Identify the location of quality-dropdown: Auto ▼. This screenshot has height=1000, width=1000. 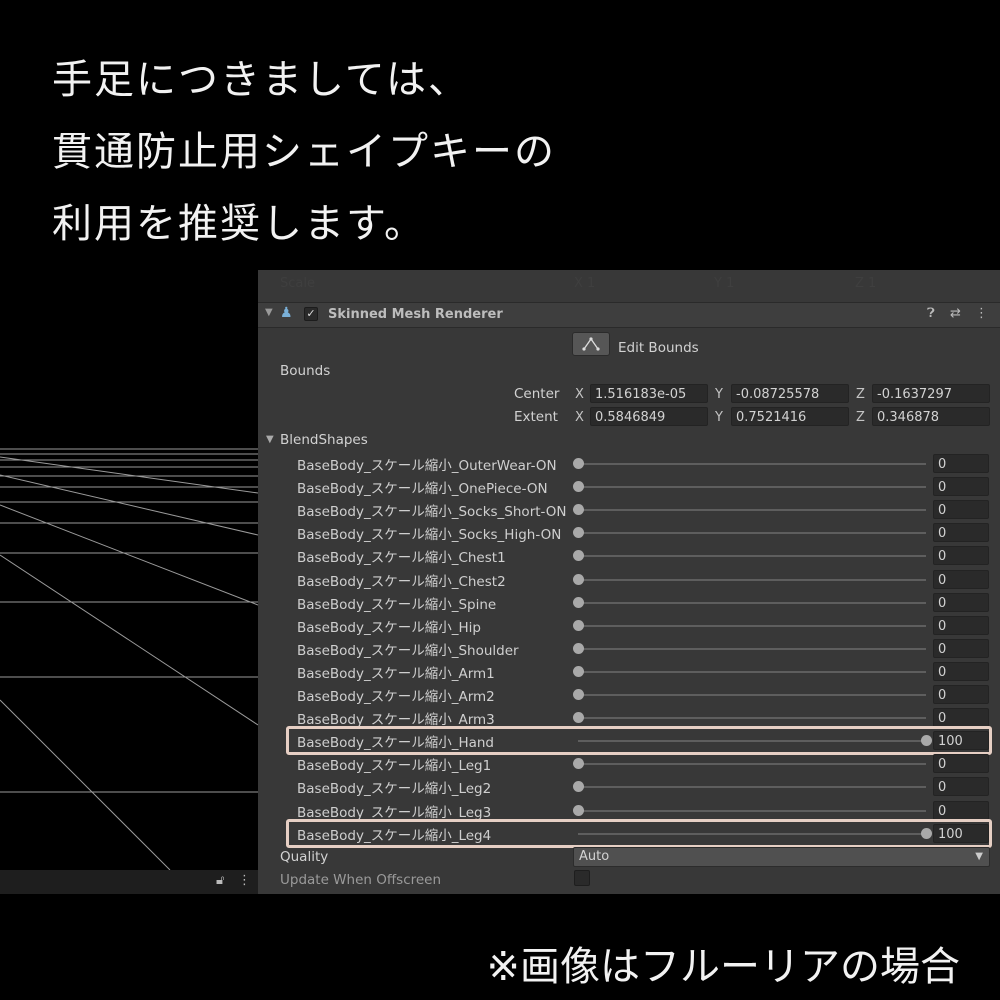
(781, 857).